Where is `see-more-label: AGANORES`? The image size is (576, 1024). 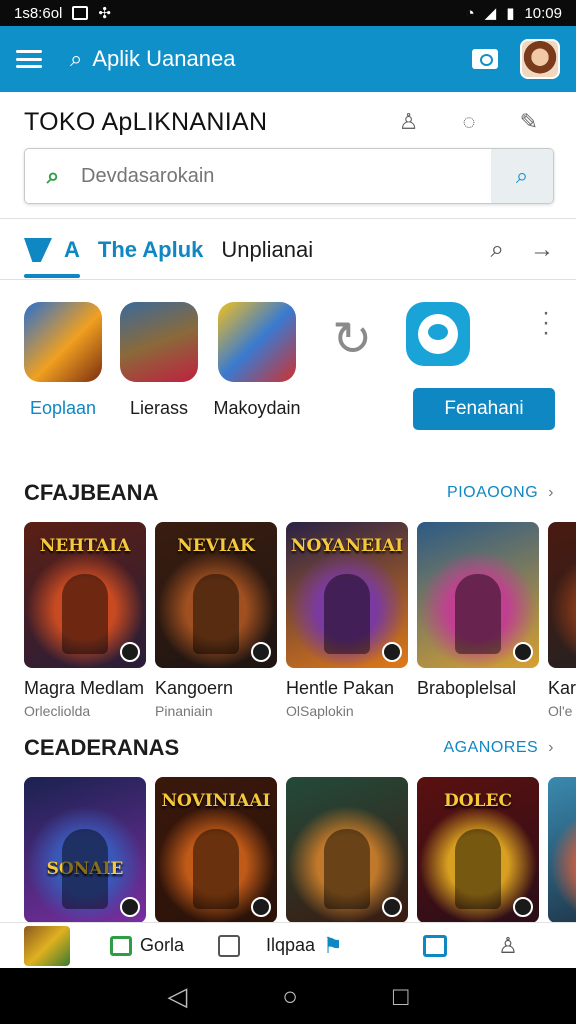
see-more-label: AGANORES is located at coordinates (491, 747).